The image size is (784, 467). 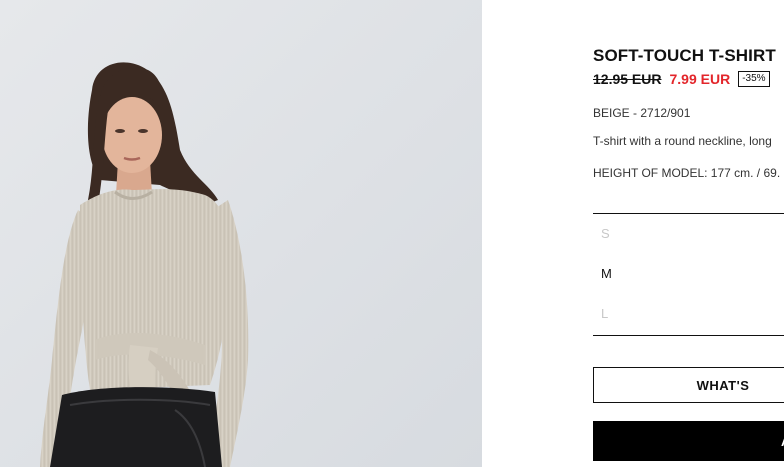 I want to click on size-option-m: M, so click(x=606, y=273).